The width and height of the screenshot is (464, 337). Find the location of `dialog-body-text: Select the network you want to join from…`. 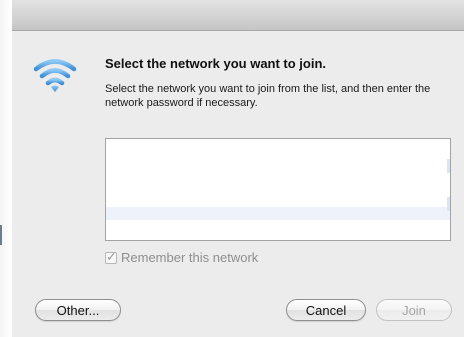

dialog-body-text: Select the network you want to join from… is located at coordinates (268, 96).